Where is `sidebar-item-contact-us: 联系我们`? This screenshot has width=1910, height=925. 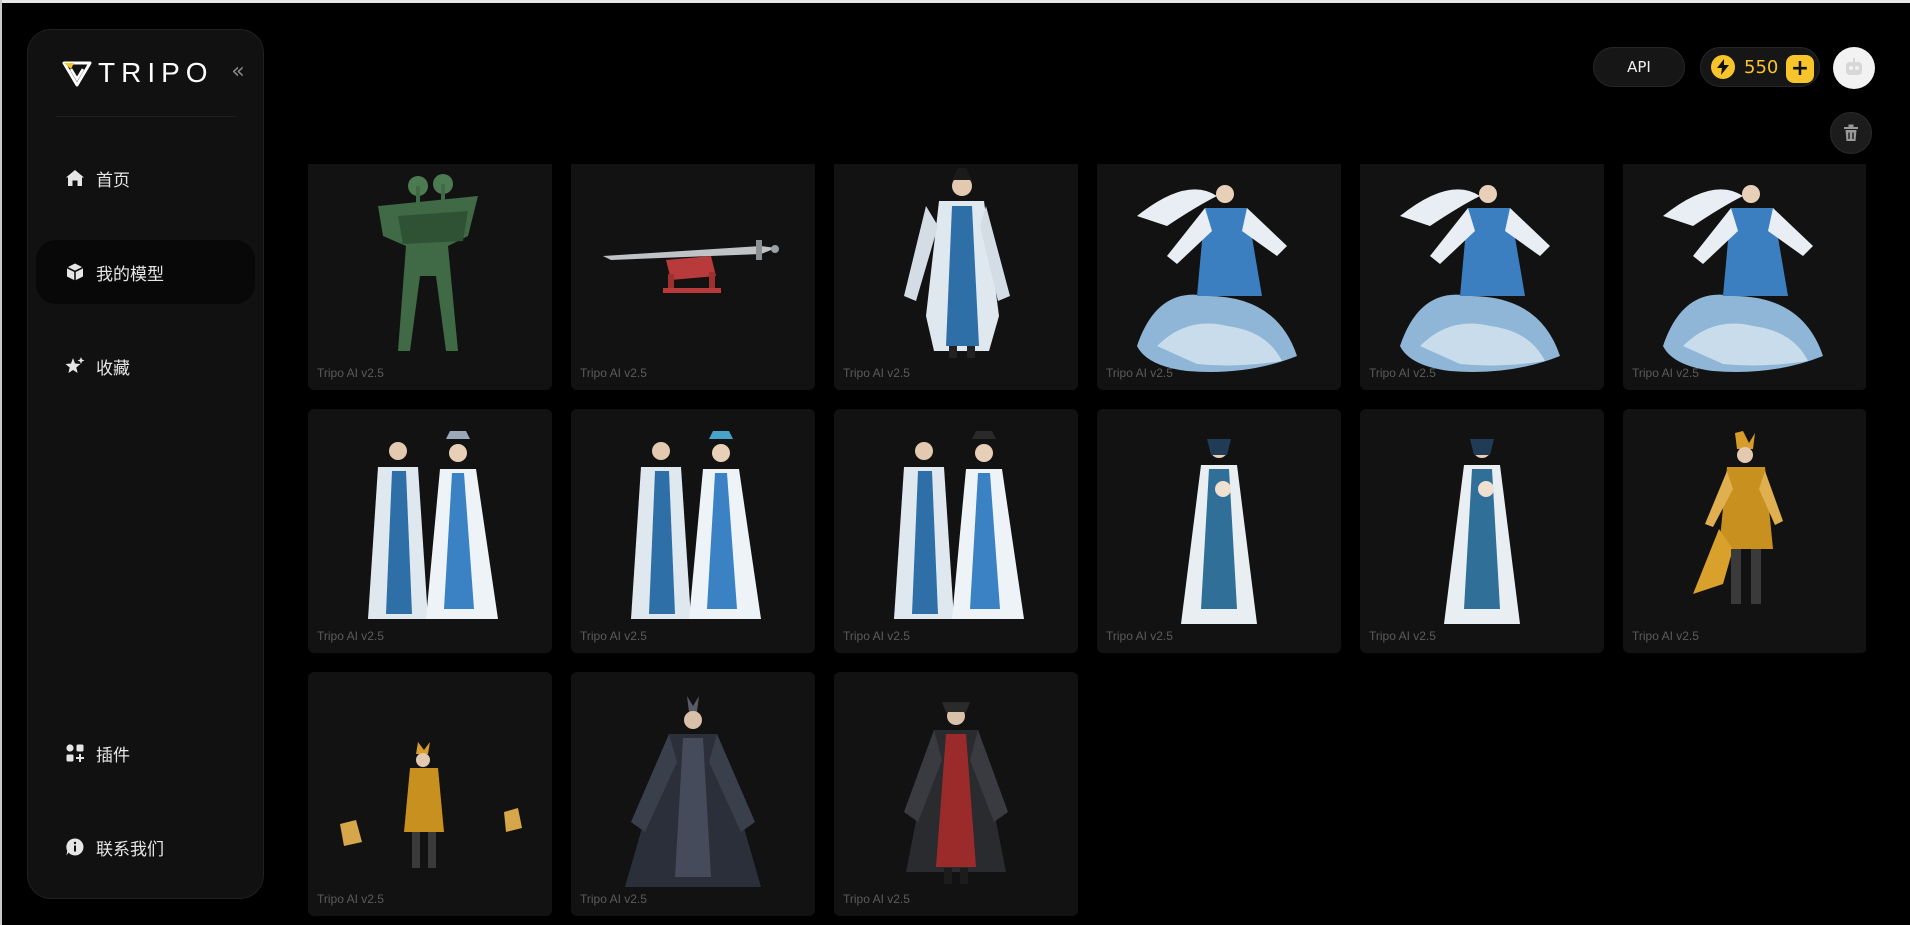
sidebar-item-contact-us: 联系我们 is located at coordinates (145, 847).